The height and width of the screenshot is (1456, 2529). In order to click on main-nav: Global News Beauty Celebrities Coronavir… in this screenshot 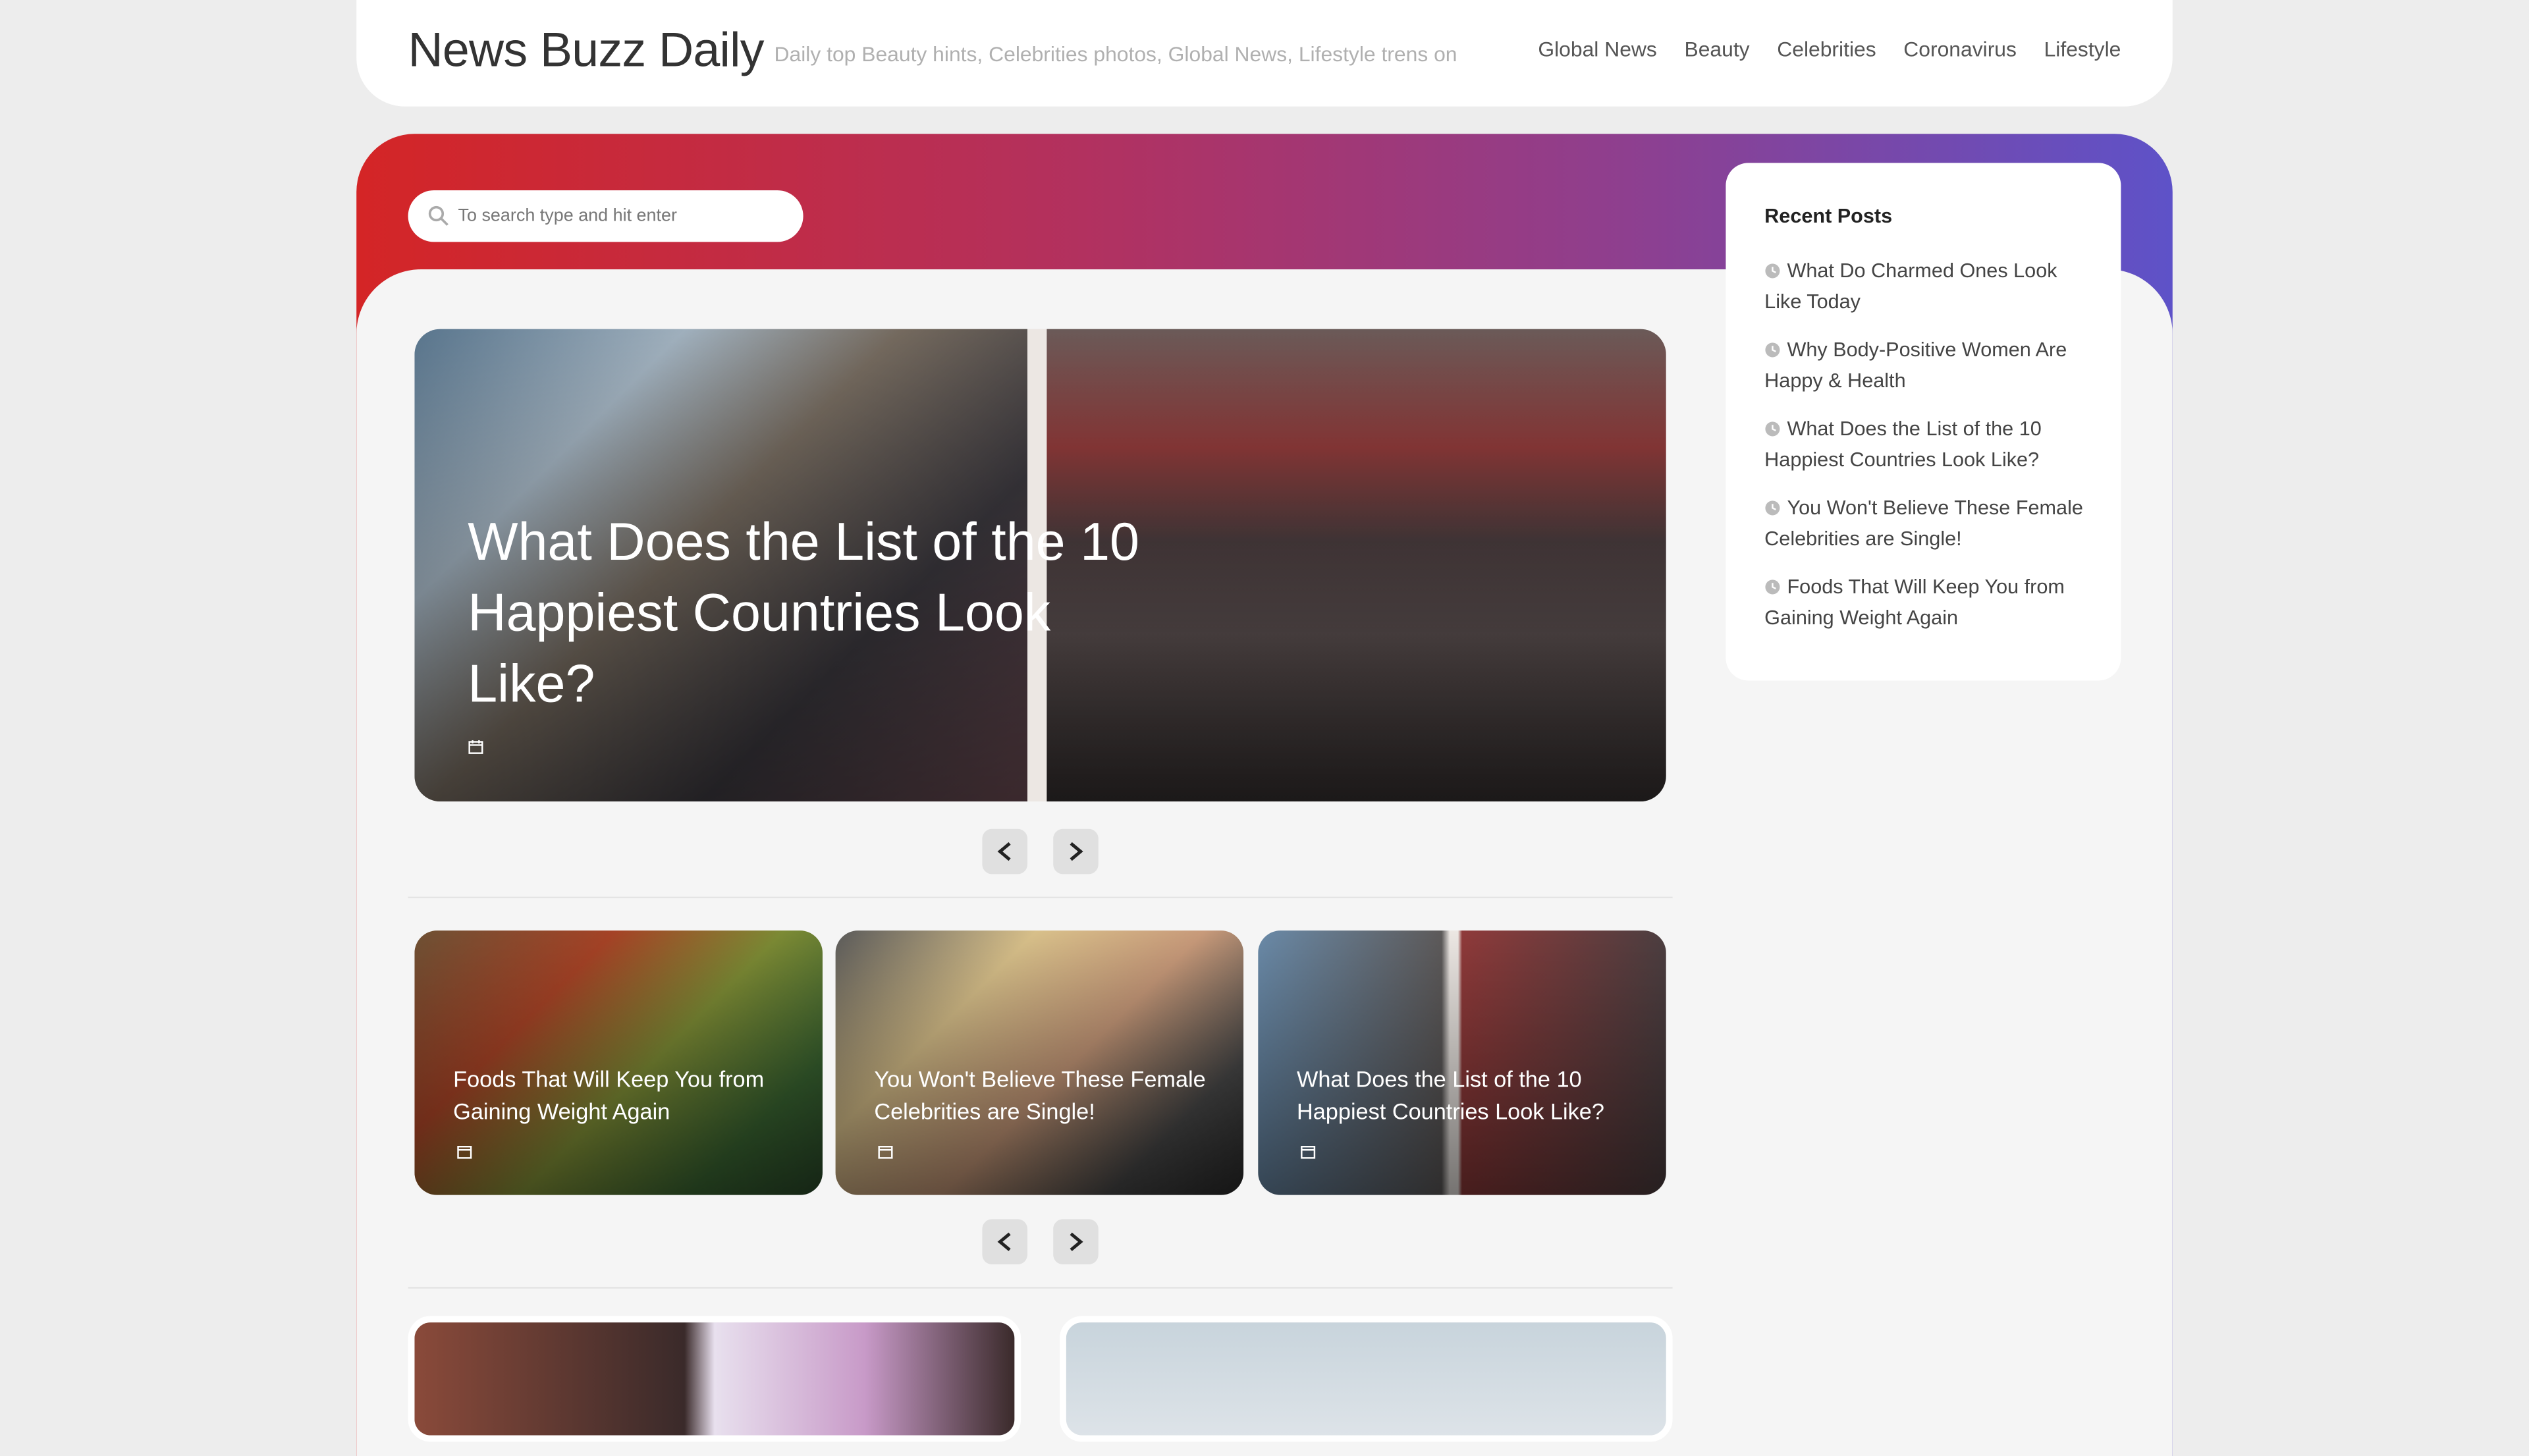, I will do `click(1829, 49)`.